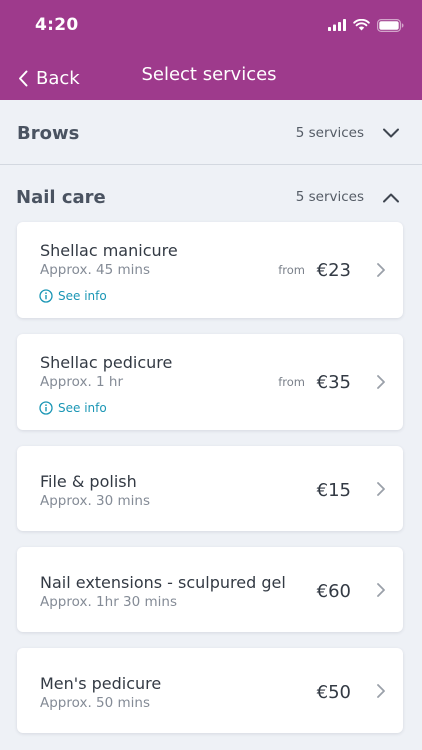  I want to click on category-name: Nail care, so click(61, 197).